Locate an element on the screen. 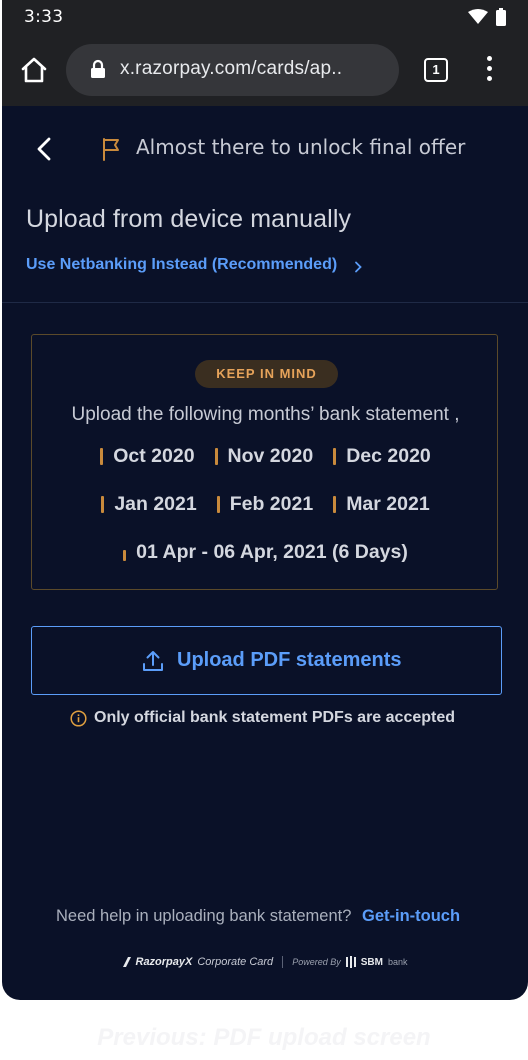  month-item: Jan 2021 is located at coordinates (149, 504).